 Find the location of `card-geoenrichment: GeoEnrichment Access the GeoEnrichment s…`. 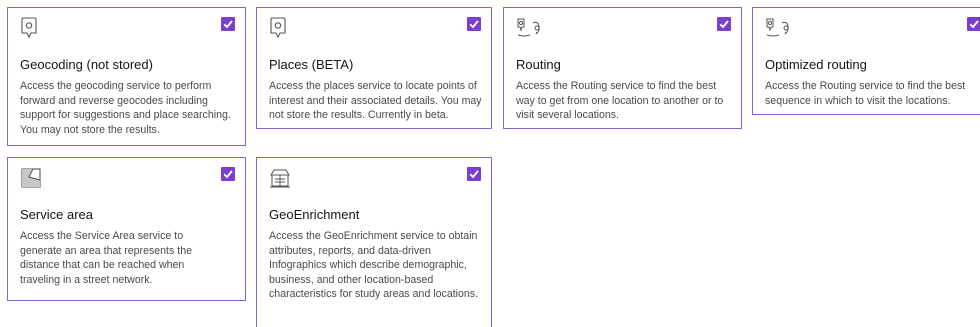

card-geoenrichment: GeoEnrichment Access the GeoEnrichment s… is located at coordinates (374, 242).